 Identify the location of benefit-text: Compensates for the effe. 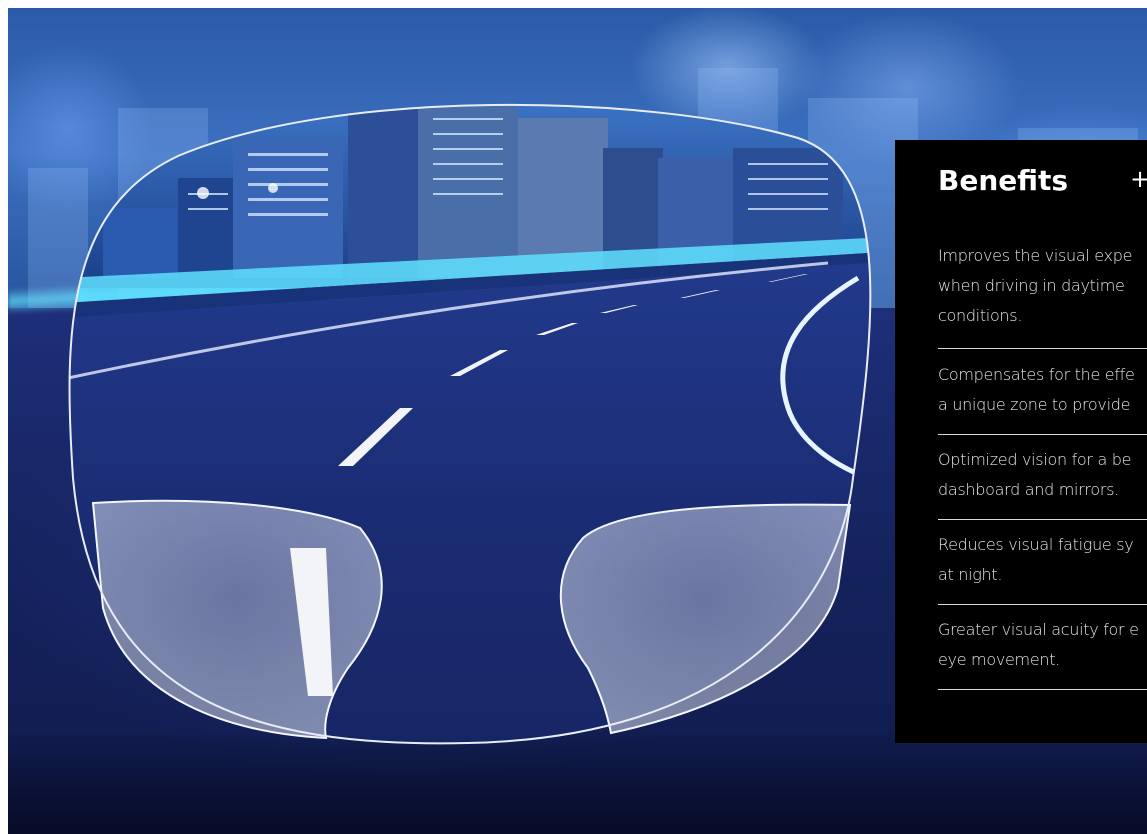
(1036, 374).